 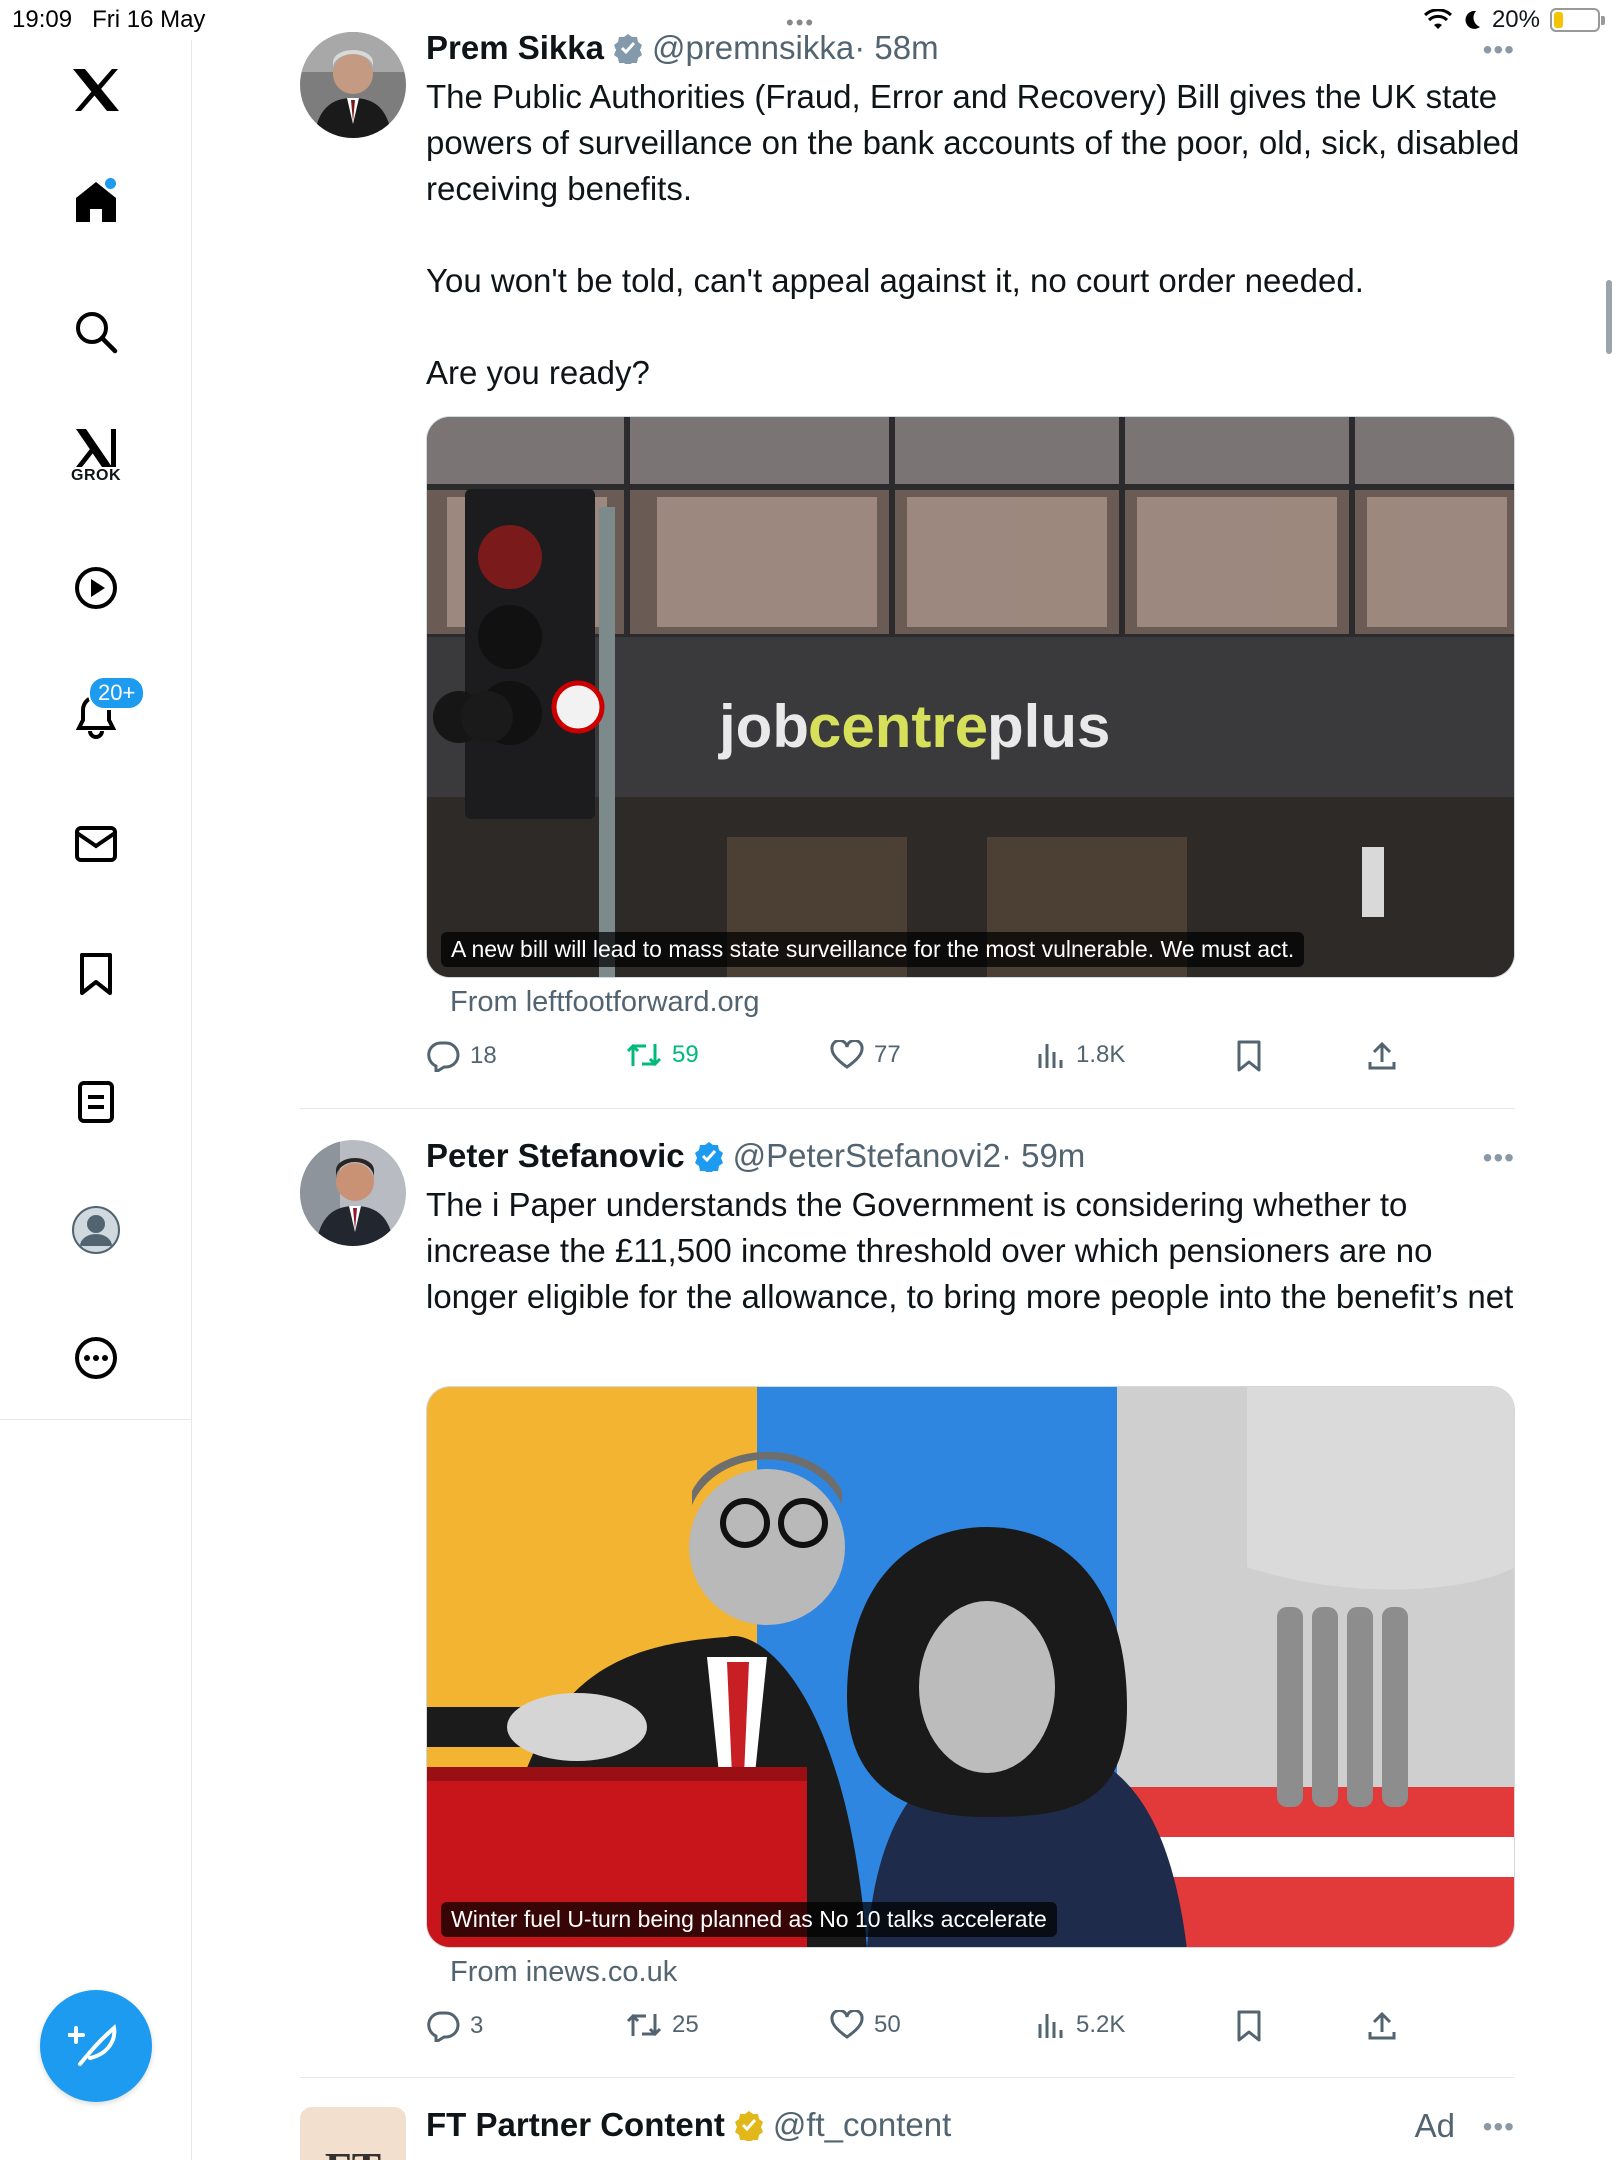 What do you see at coordinates (110, 183) in the screenshot?
I see `home-new-indicator` at bounding box center [110, 183].